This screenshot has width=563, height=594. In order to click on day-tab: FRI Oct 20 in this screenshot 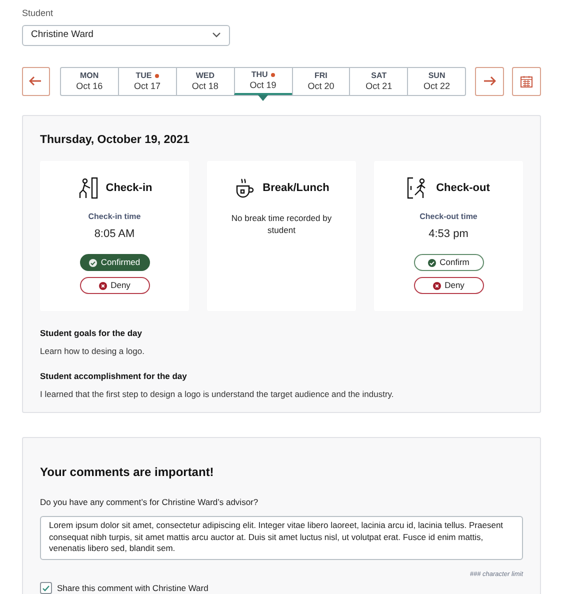, I will do `click(321, 81)`.